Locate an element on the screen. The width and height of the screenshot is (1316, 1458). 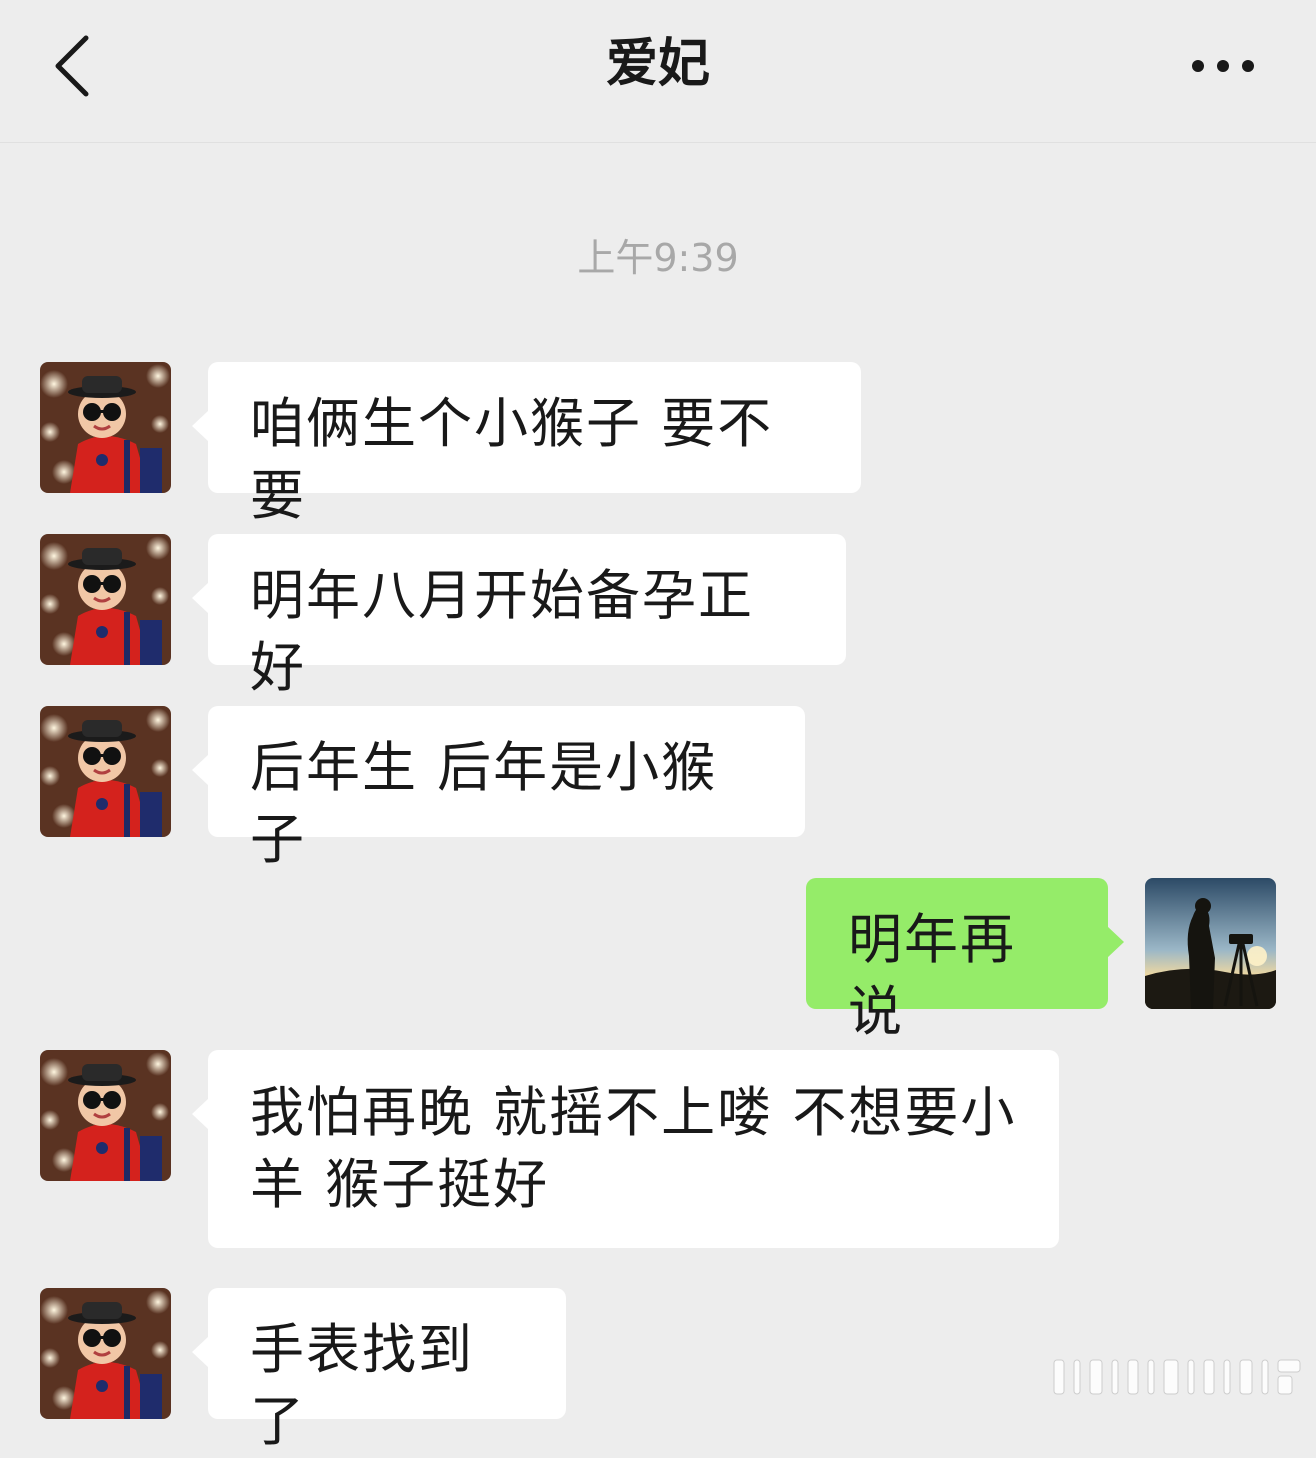
message-row: 我怕再晚 就摇不上喽 不想要小羊 猴子挺好 is located at coordinates (658, 1149).